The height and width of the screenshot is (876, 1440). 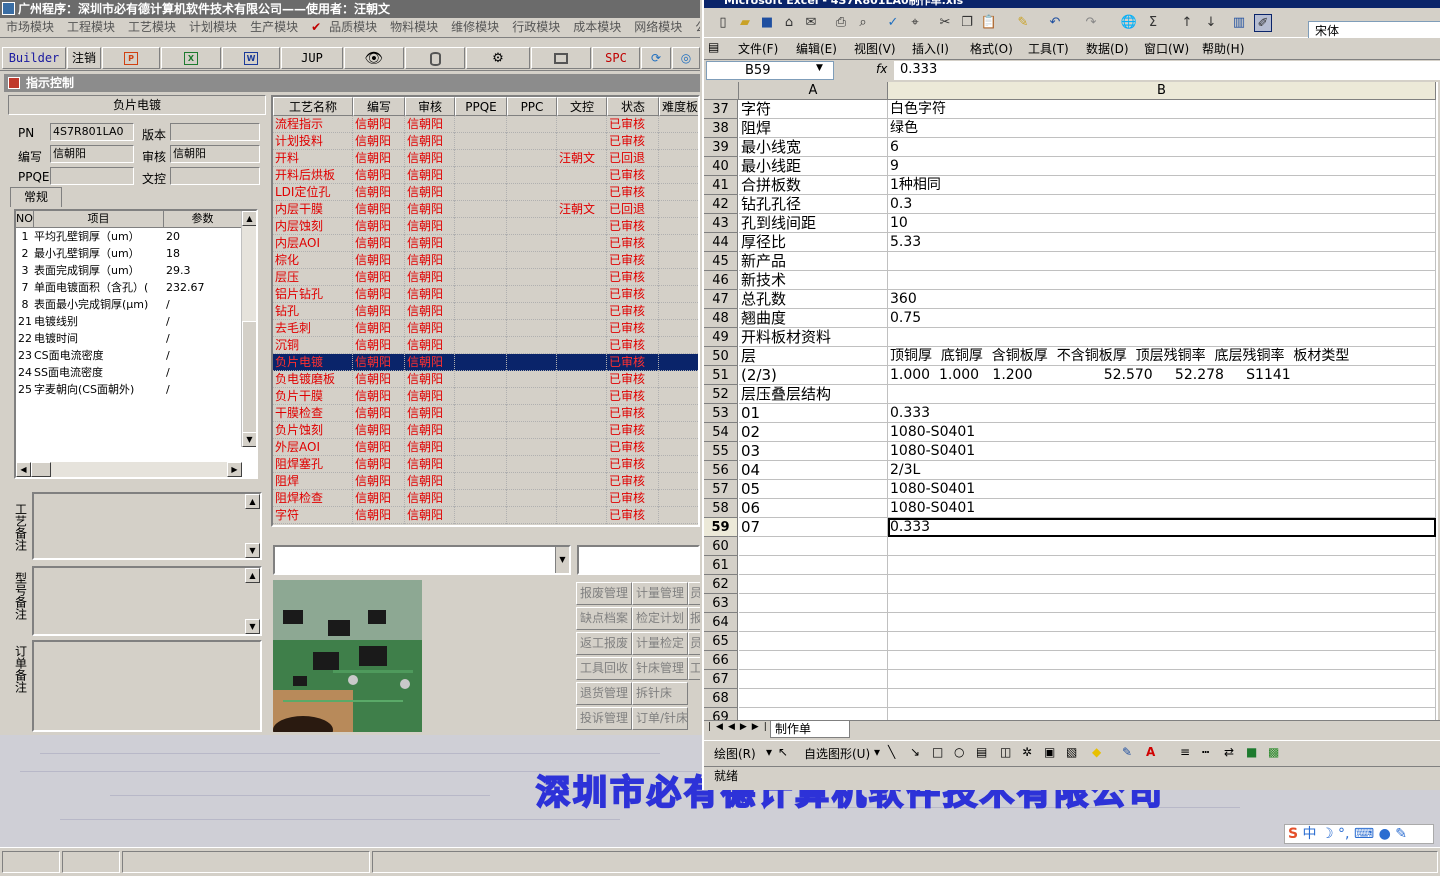 What do you see at coordinates (191, 58) in the screenshot?
I see `excel-button: X` at bounding box center [191, 58].